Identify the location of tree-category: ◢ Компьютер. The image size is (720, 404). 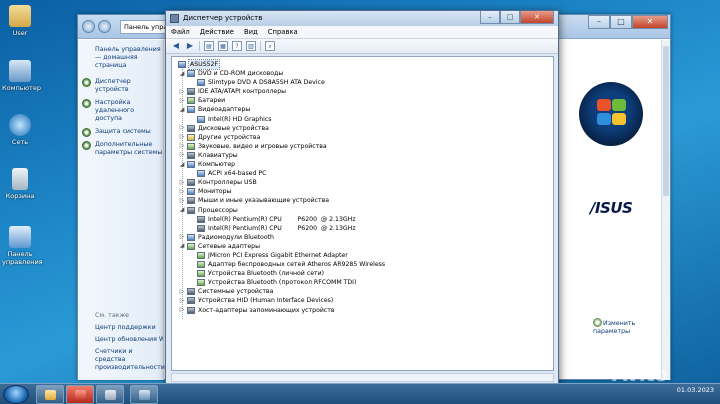
(364, 164).